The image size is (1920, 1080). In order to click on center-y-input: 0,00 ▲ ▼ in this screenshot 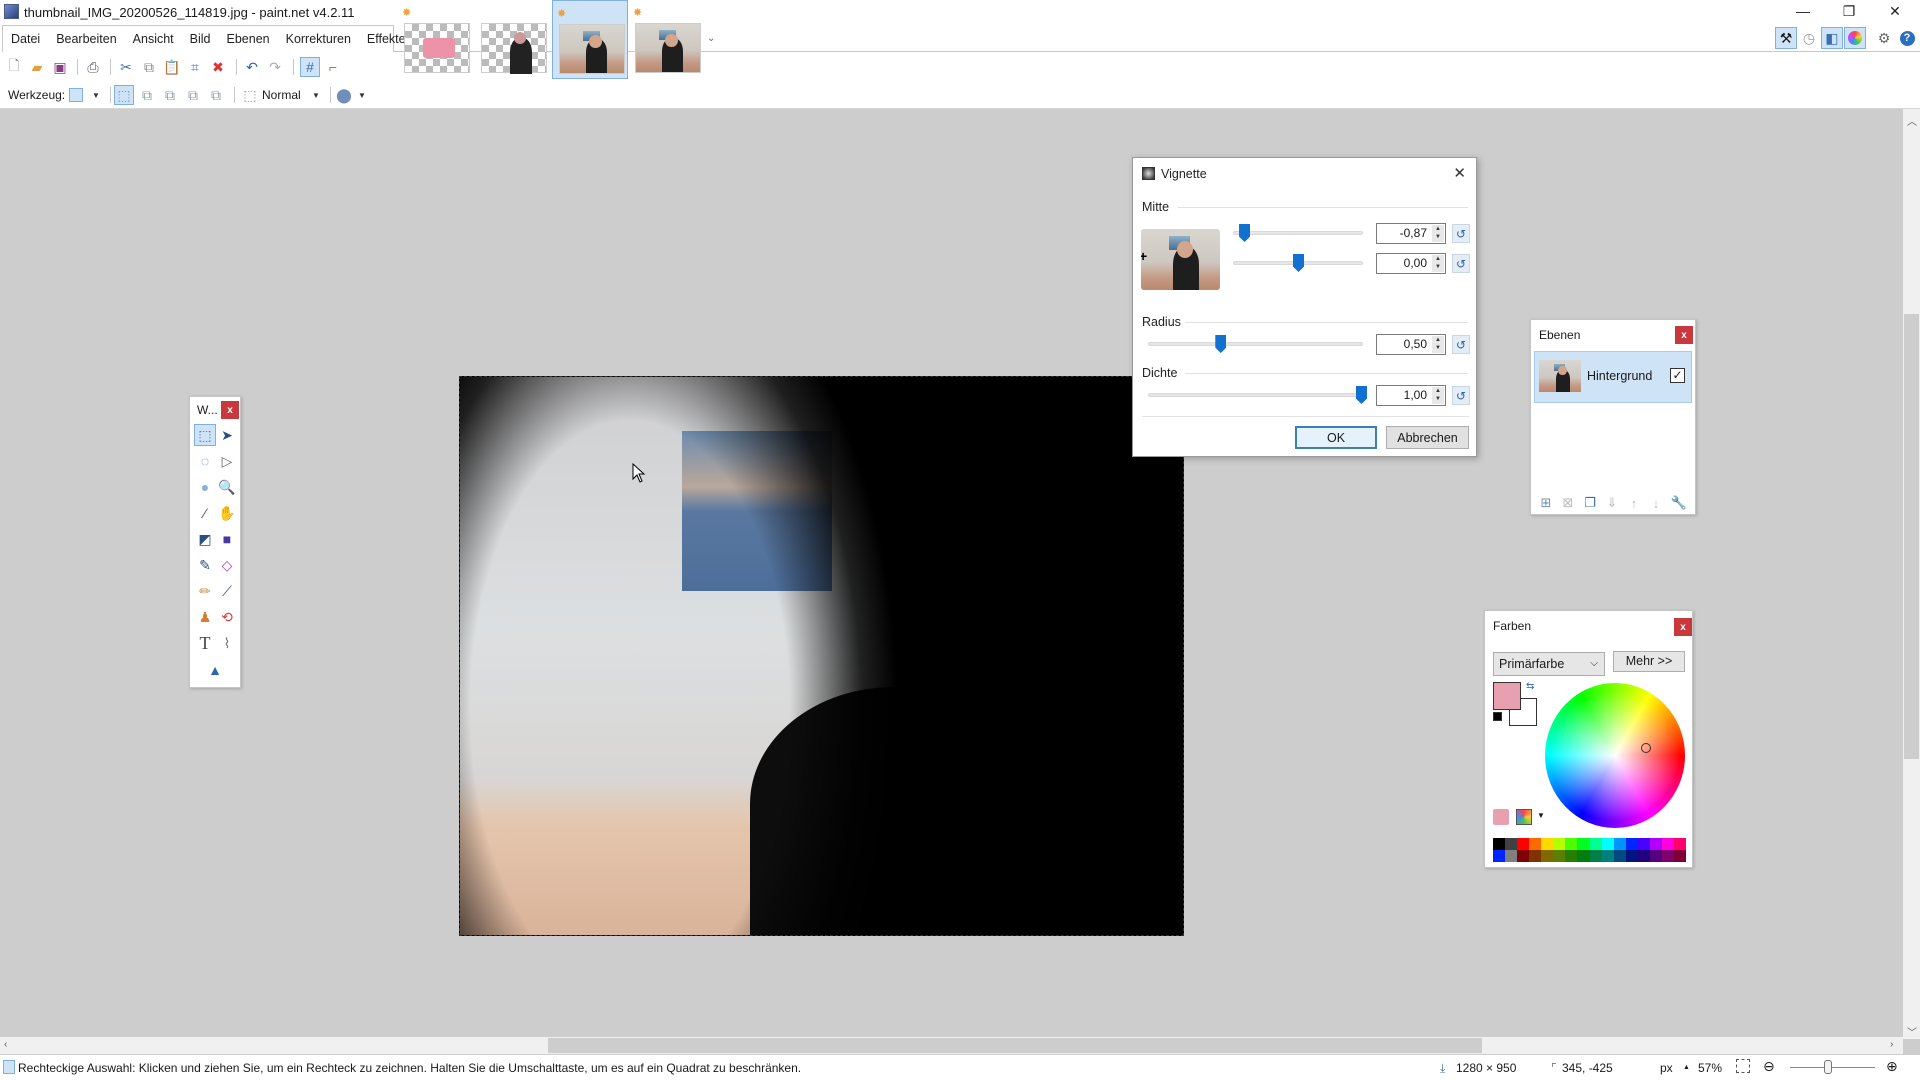, I will do `click(1411, 263)`.